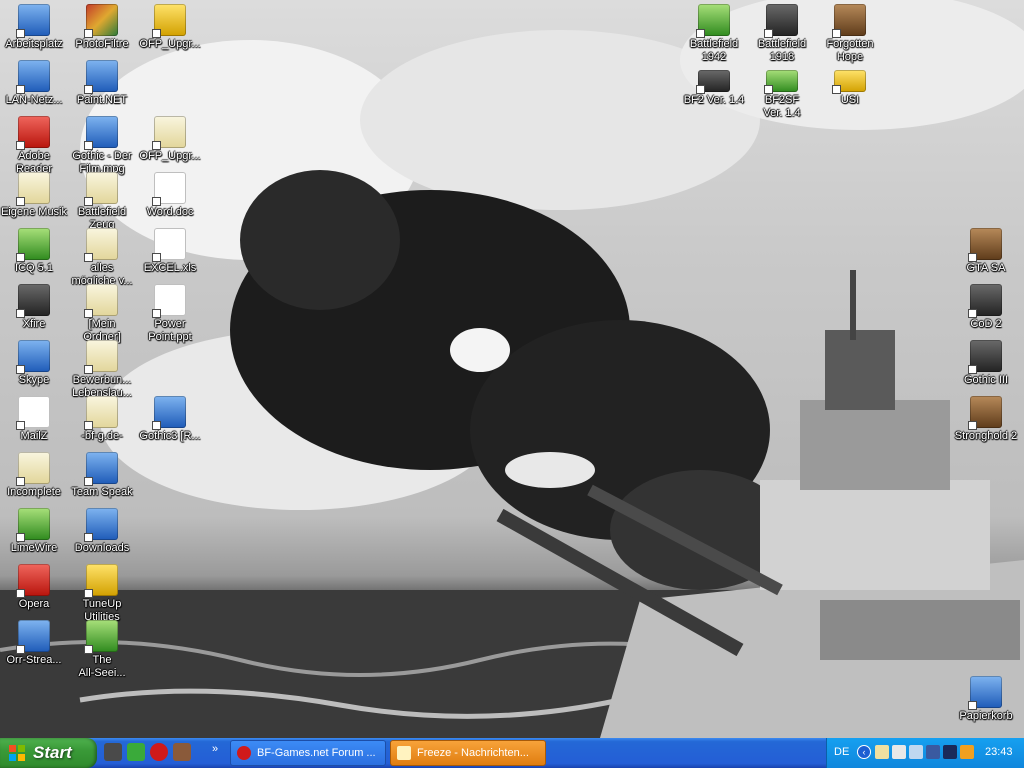  I want to click on xfire-icon, so click(33, 301).